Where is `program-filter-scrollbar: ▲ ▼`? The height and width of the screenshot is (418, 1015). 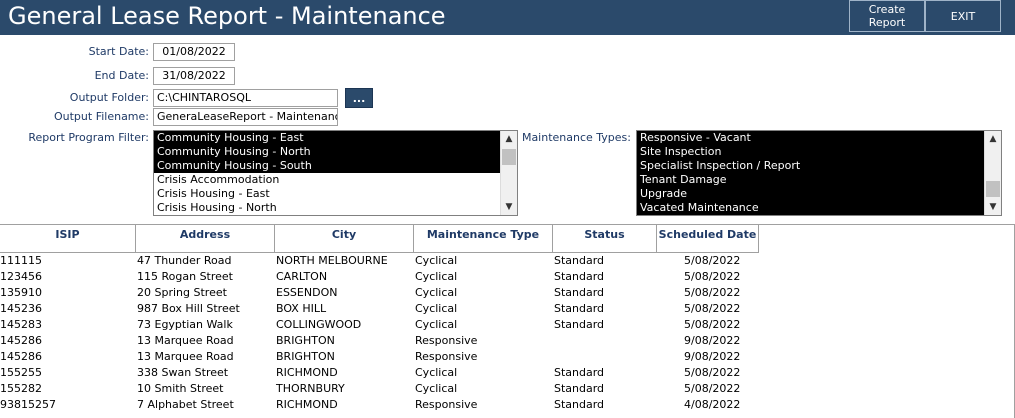
program-filter-scrollbar: ▲ ▼ is located at coordinates (508, 173).